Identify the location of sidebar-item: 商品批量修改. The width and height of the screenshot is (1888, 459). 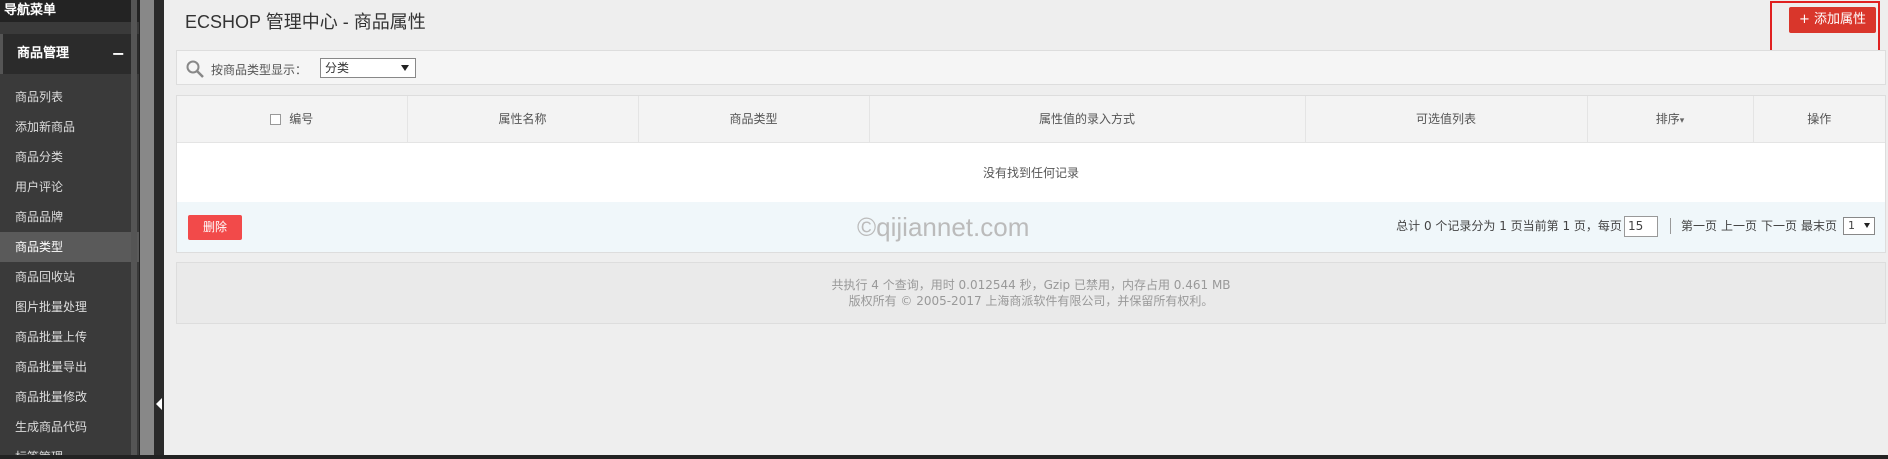
(69, 397).